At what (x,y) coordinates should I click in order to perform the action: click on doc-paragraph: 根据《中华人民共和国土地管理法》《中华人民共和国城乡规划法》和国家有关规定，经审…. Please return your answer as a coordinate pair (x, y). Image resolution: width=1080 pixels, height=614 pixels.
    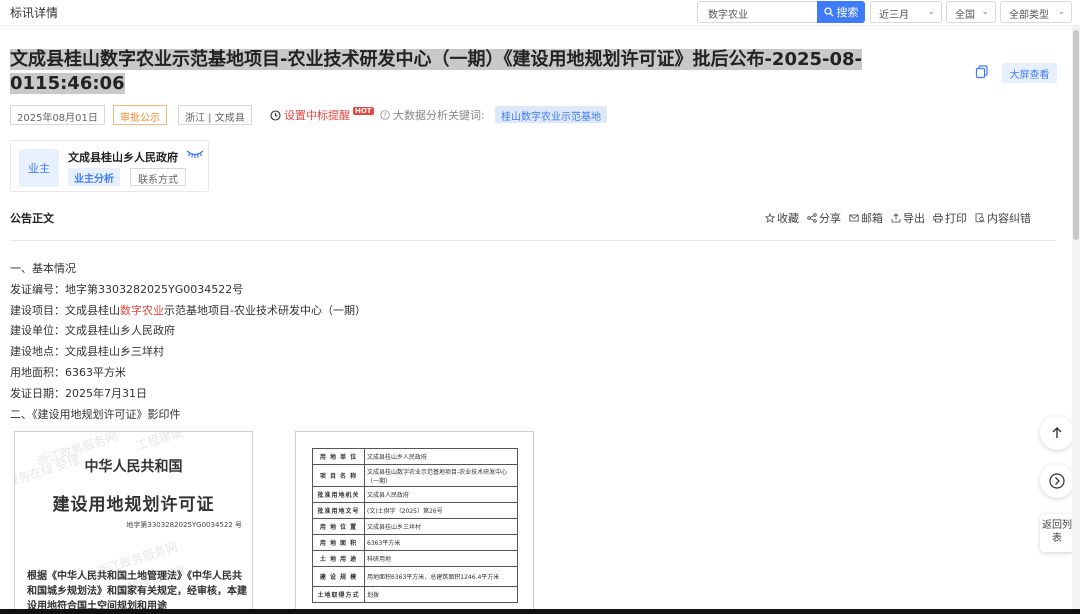
    Looking at the image, I should click on (137, 591).